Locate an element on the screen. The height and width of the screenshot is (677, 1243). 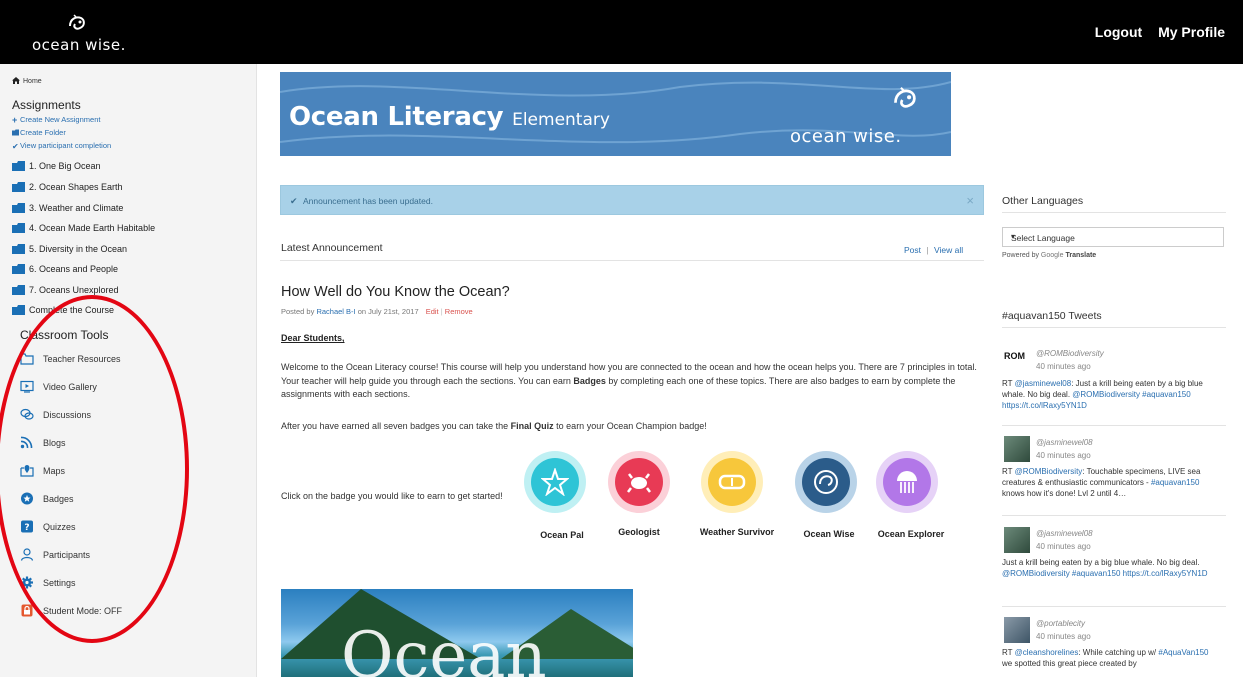
folder-item-5: 5. Diversity in the Ocean is located at coordinates (69, 249).